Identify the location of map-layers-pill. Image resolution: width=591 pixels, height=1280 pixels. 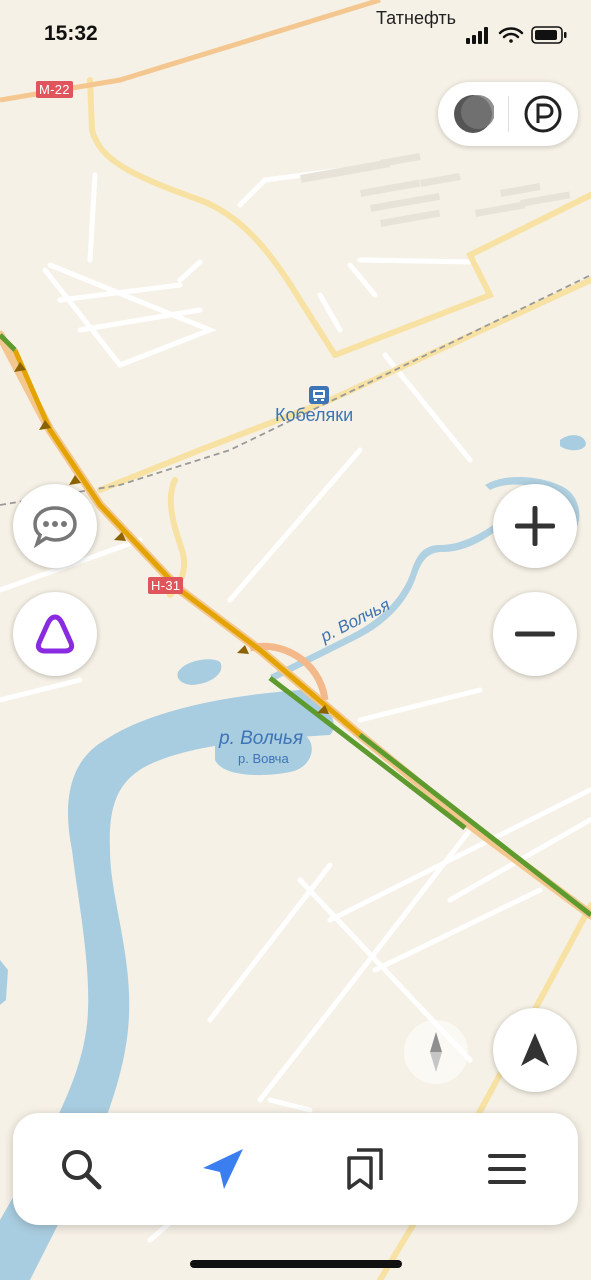
(508, 114).